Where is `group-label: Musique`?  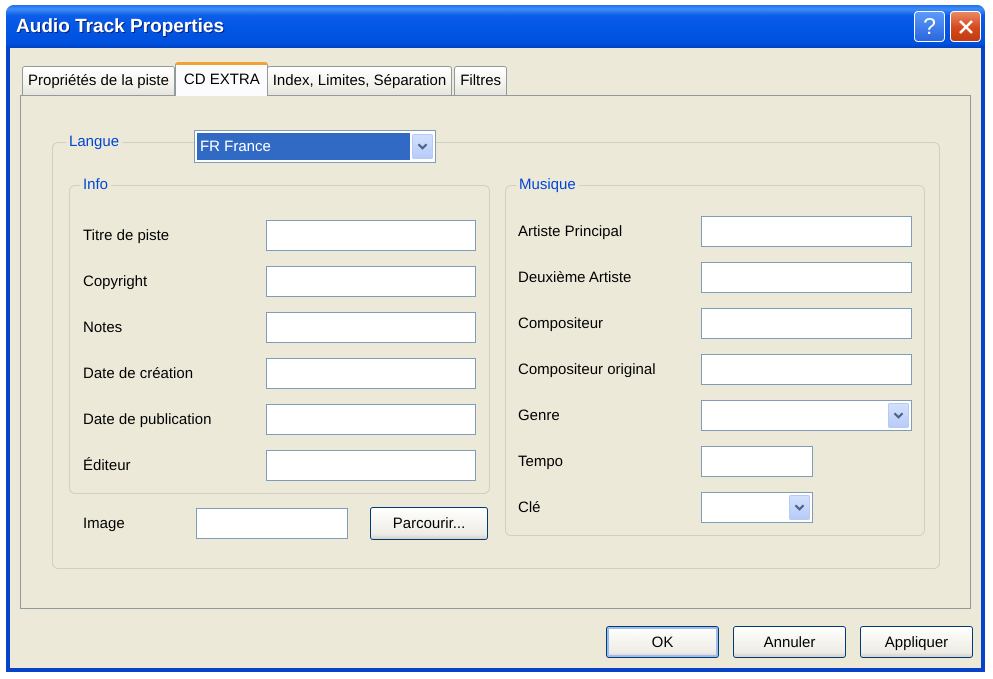 group-label: Musique is located at coordinates (547, 185).